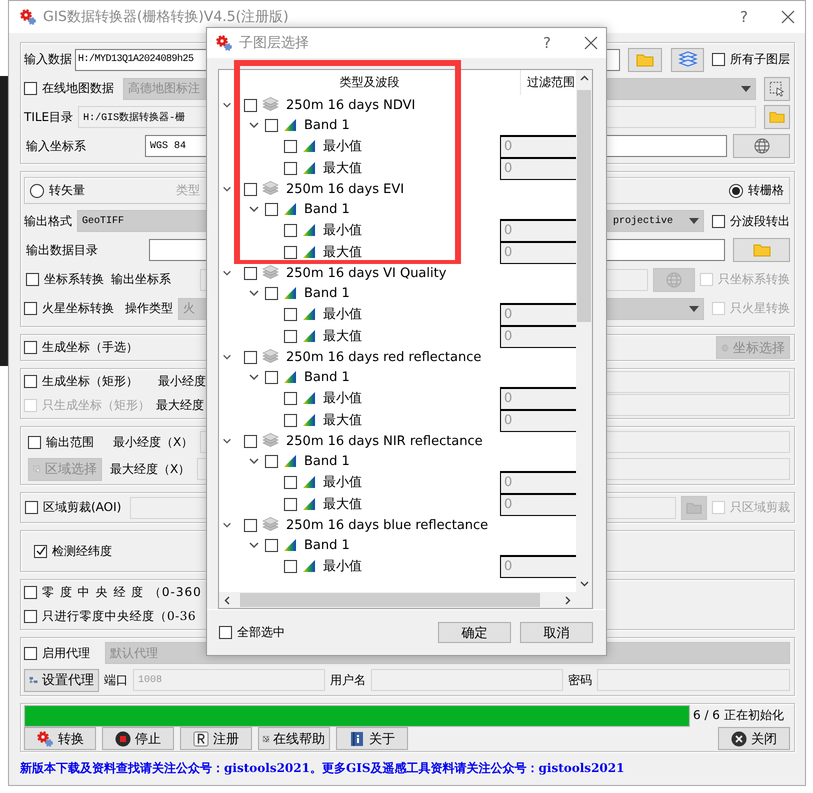 The height and width of the screenshot is (793, 813). What do you see at coordinates (693, 680) in the screenshot?
I see `password-field` at bounding box center [693, 680].